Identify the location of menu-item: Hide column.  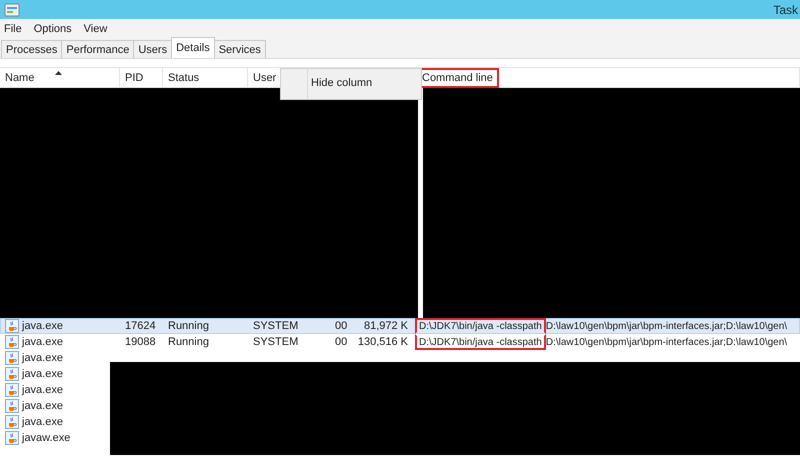
(340, 84).